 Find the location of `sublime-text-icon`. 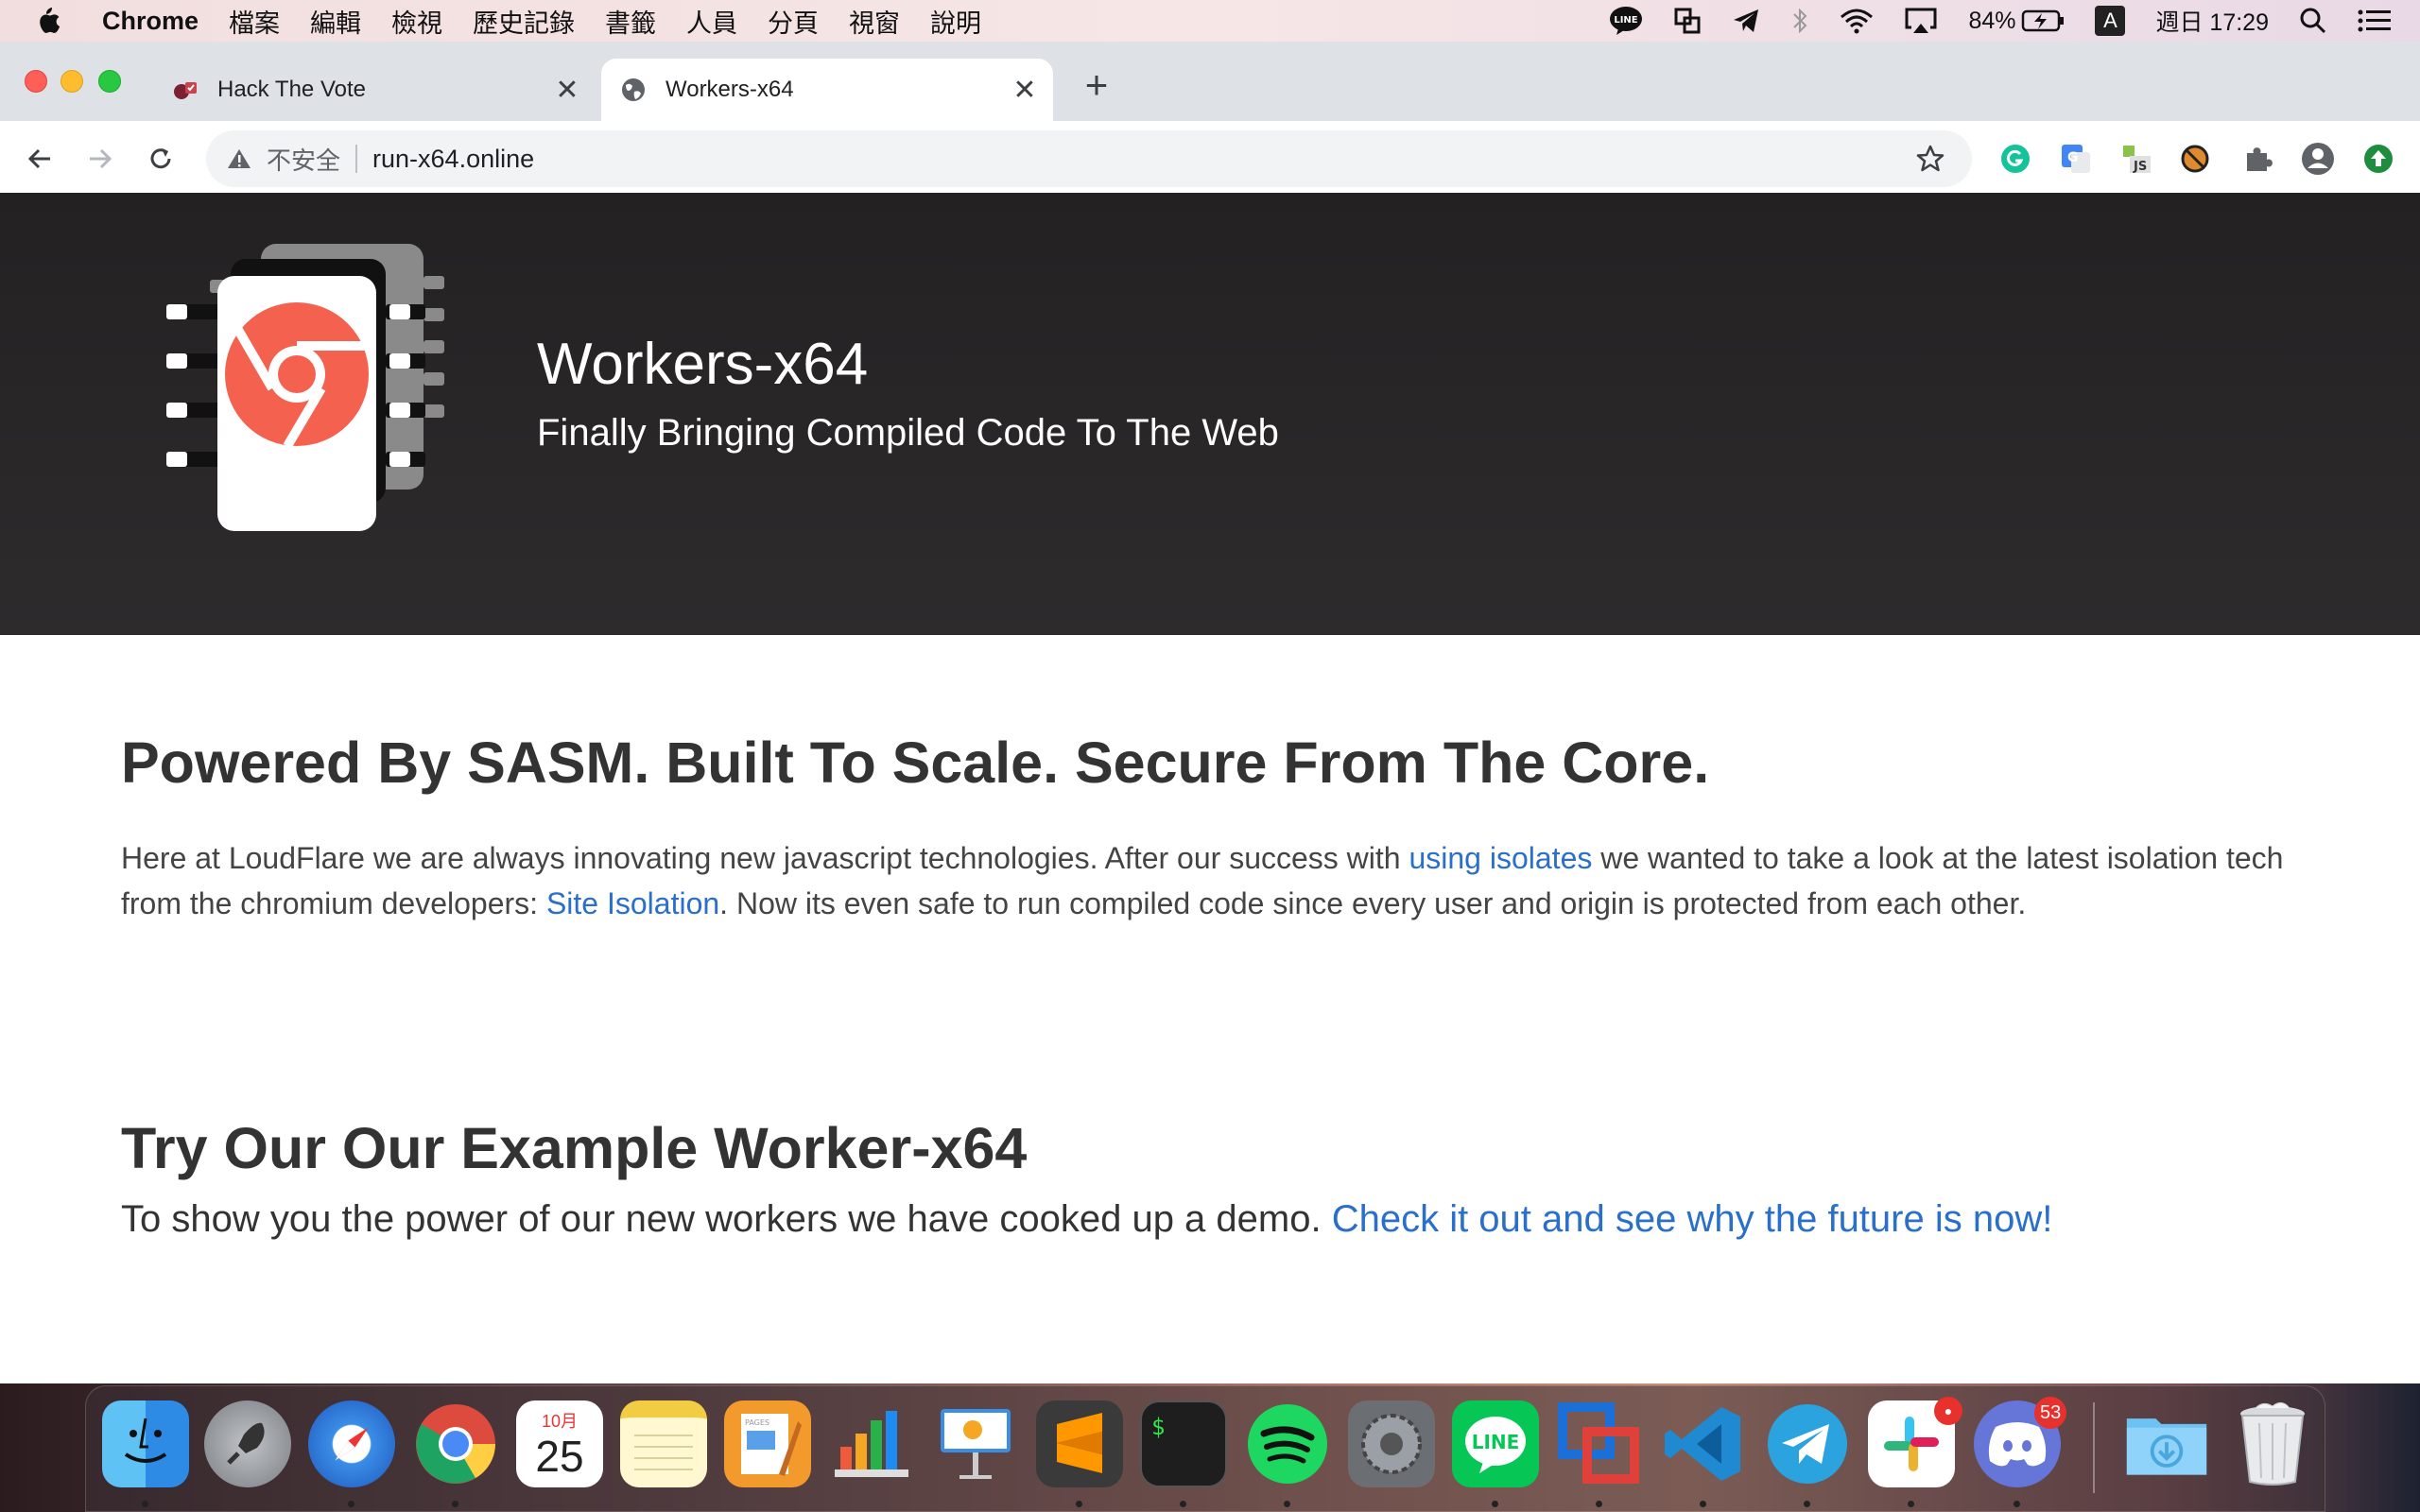

sublime-text-icon is located at coordinates (1079, 1443).